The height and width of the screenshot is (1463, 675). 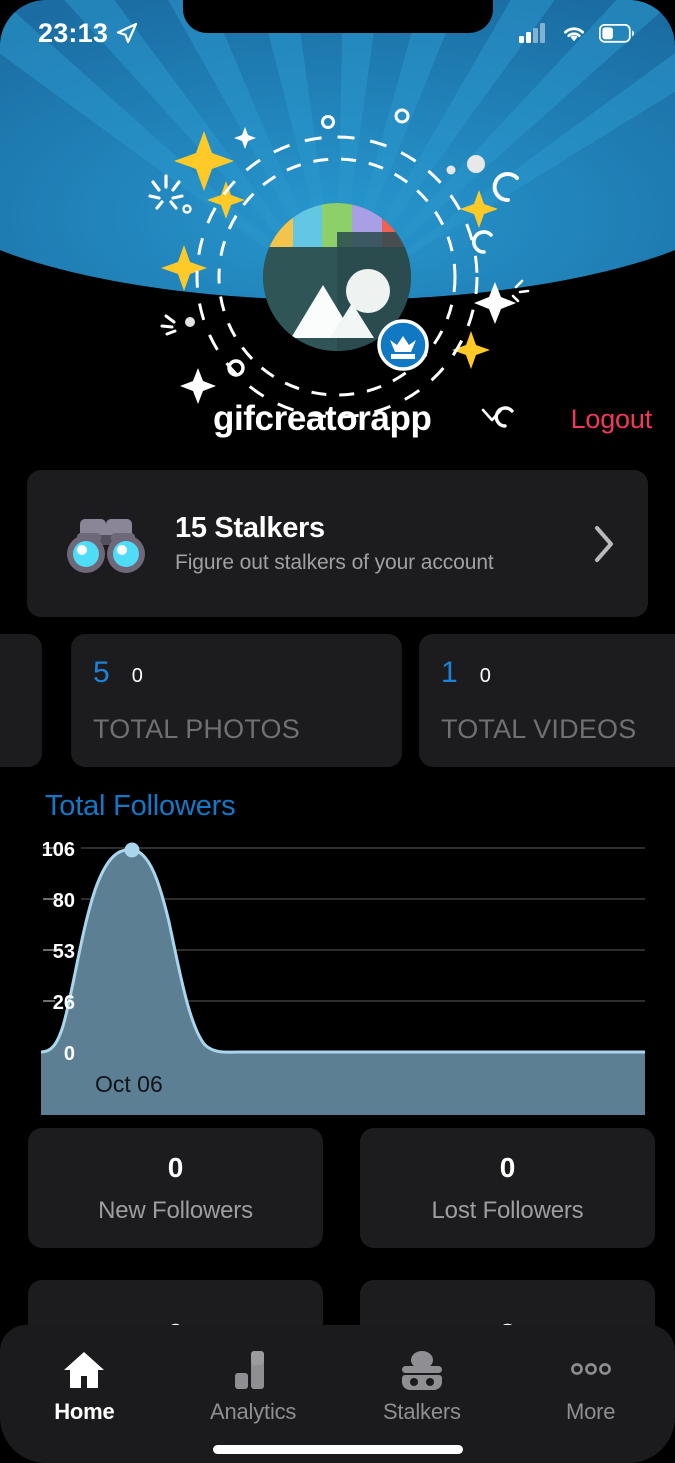 What do you see at coordinates (590, 1369) in the screenshot?
I see `ellipsis-icon` at bounding box center [590, 1369].